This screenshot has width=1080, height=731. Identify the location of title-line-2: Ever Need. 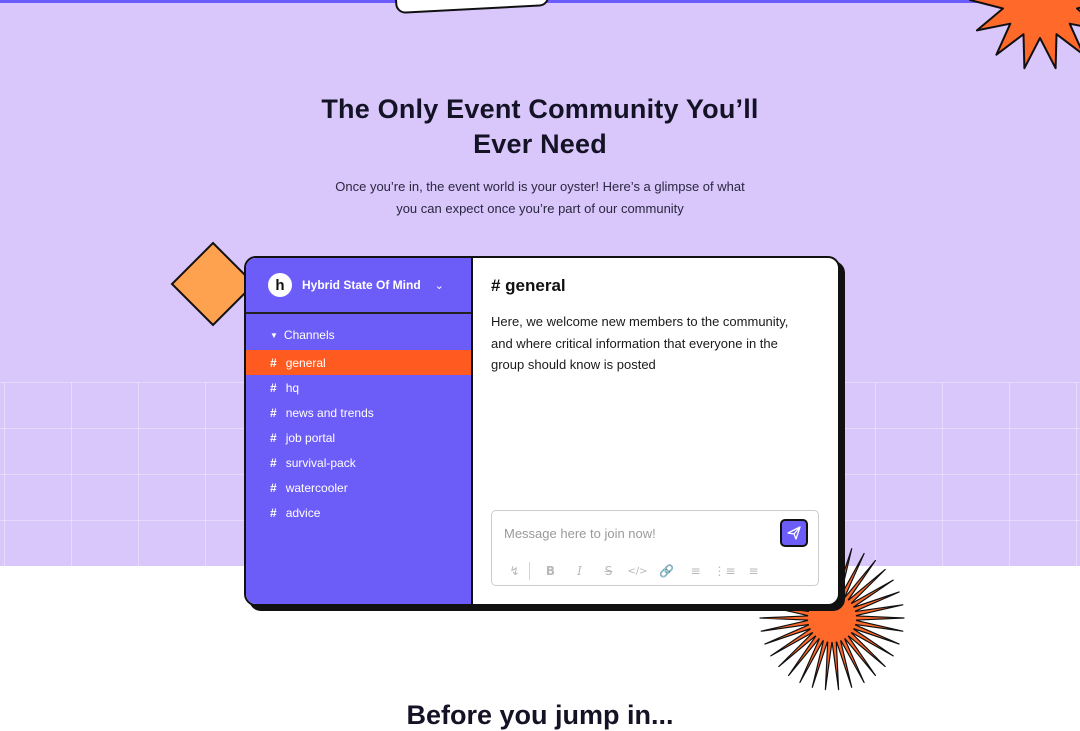
(540, 144).